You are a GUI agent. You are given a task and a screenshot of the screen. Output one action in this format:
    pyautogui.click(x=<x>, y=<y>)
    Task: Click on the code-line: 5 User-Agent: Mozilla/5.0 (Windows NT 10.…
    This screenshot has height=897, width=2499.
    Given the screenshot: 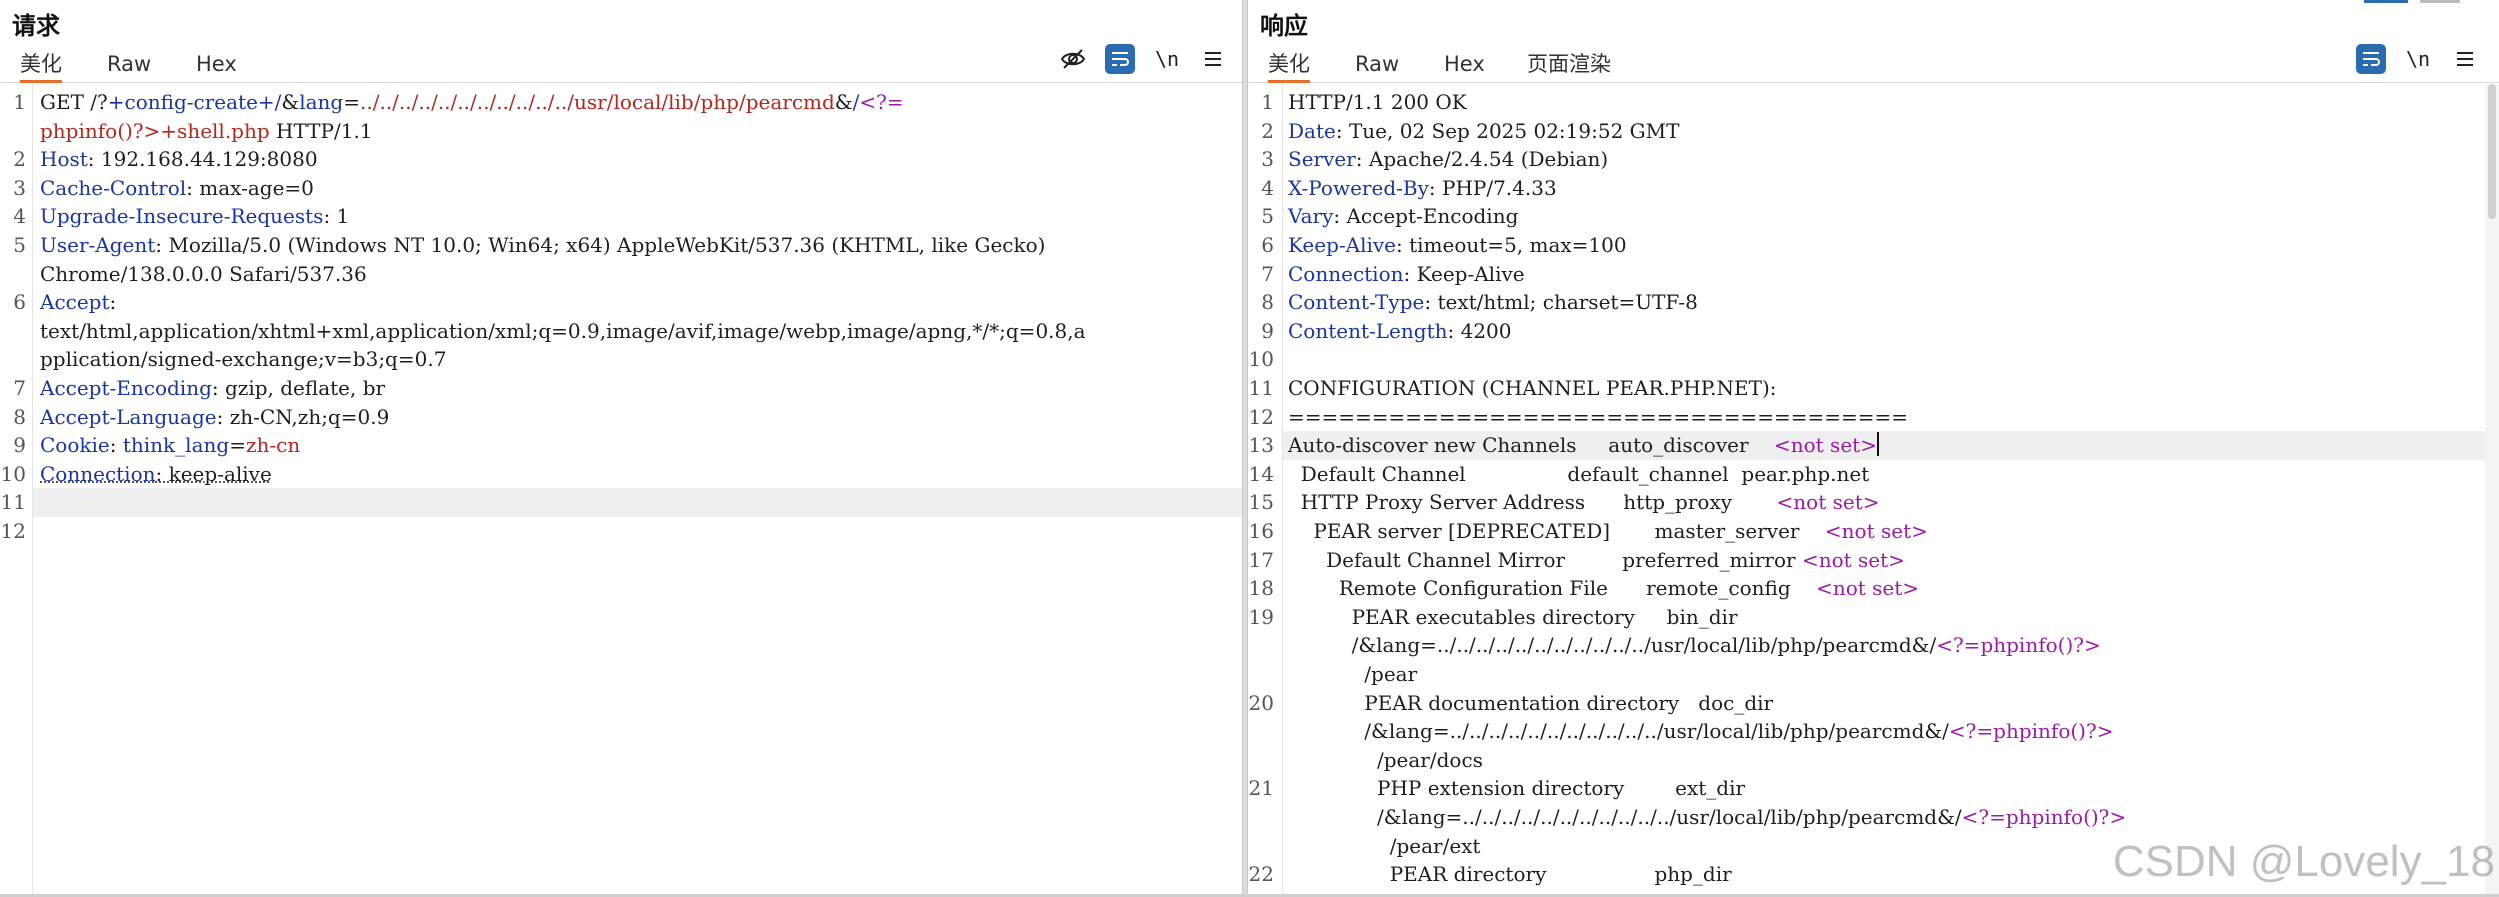 What is the action you would take?
    pyautogui.click(x=621, y=245)
    